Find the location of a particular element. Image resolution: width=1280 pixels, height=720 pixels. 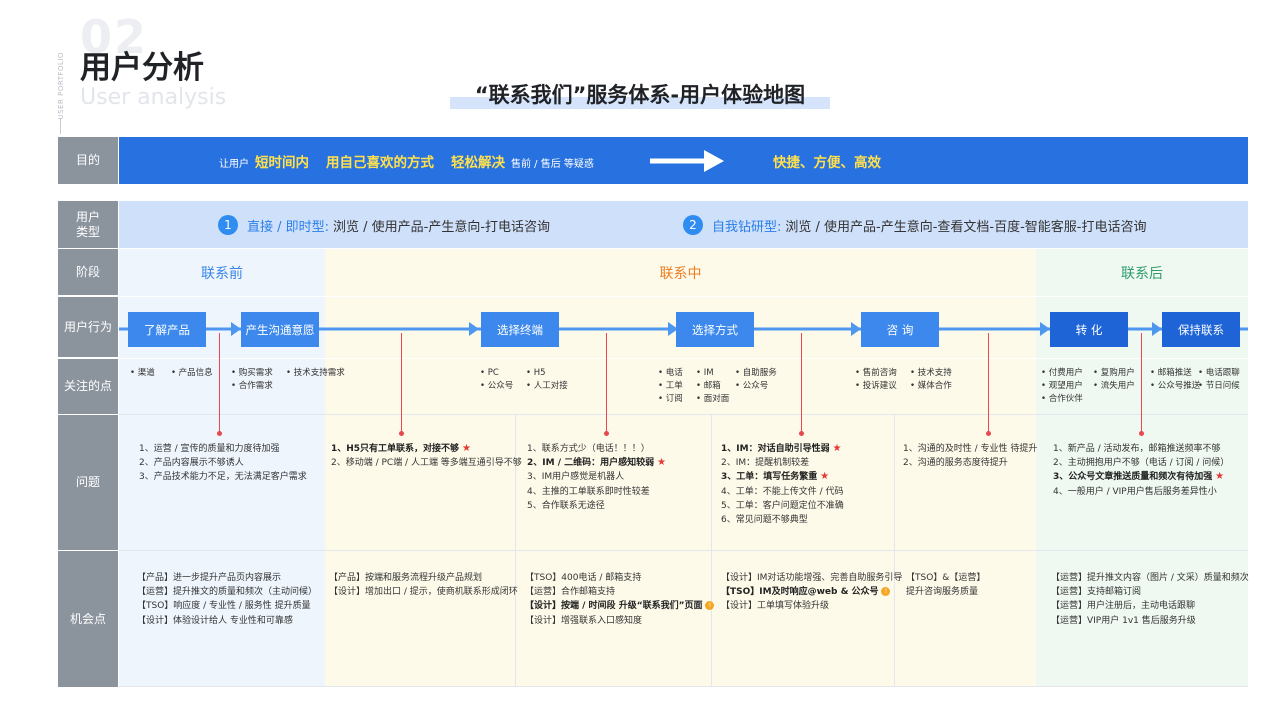

problem-item-key: 2、IM / 二维码：用户感知较弱 ★ is located at coordinates (596, 463).